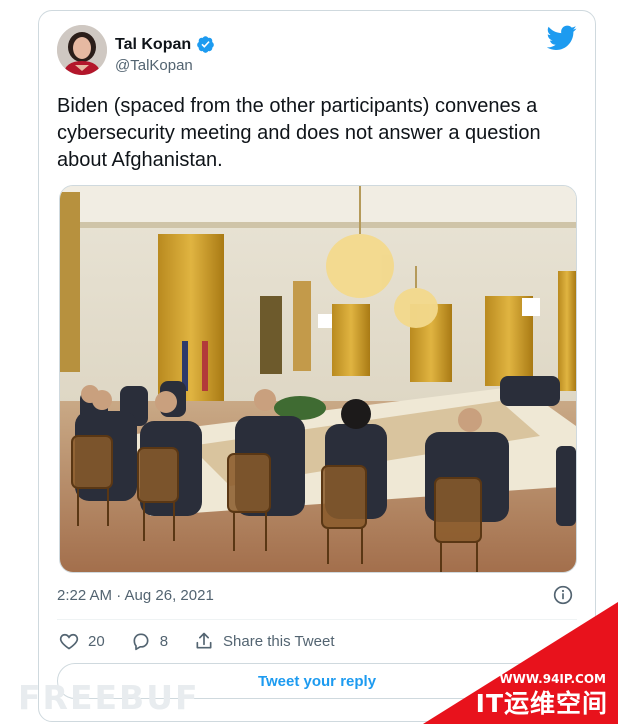 The height and width of the screenshot is (724, 618). Describe the element at coordinates (153, 45) in the screenshot. I see `author-name: Tal Kopan` at that location.